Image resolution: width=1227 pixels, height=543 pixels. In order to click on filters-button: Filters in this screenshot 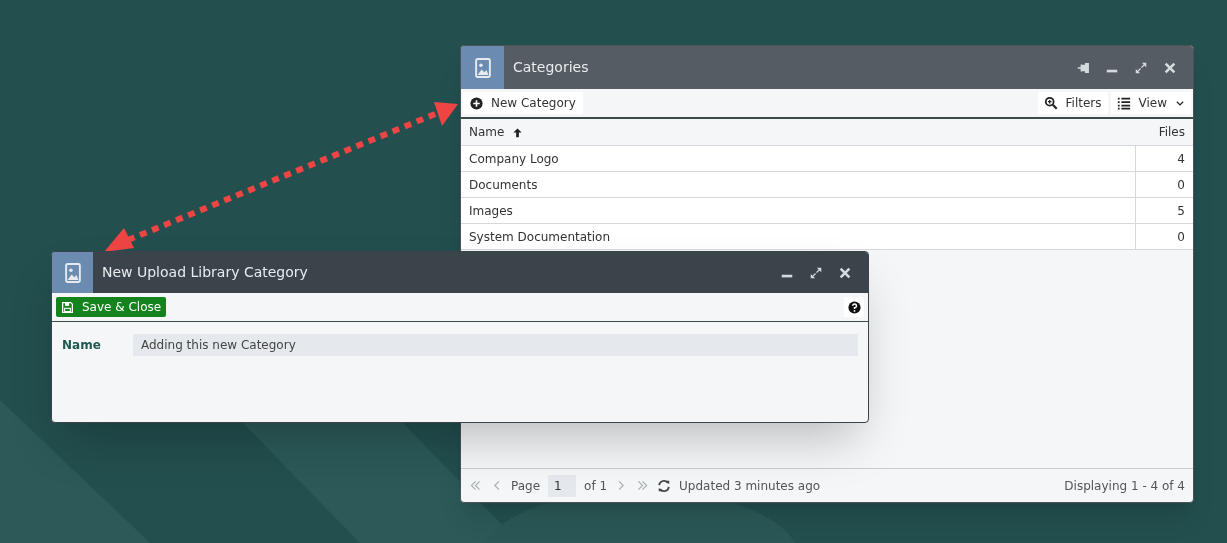, I will do `click(1072, 103)`.